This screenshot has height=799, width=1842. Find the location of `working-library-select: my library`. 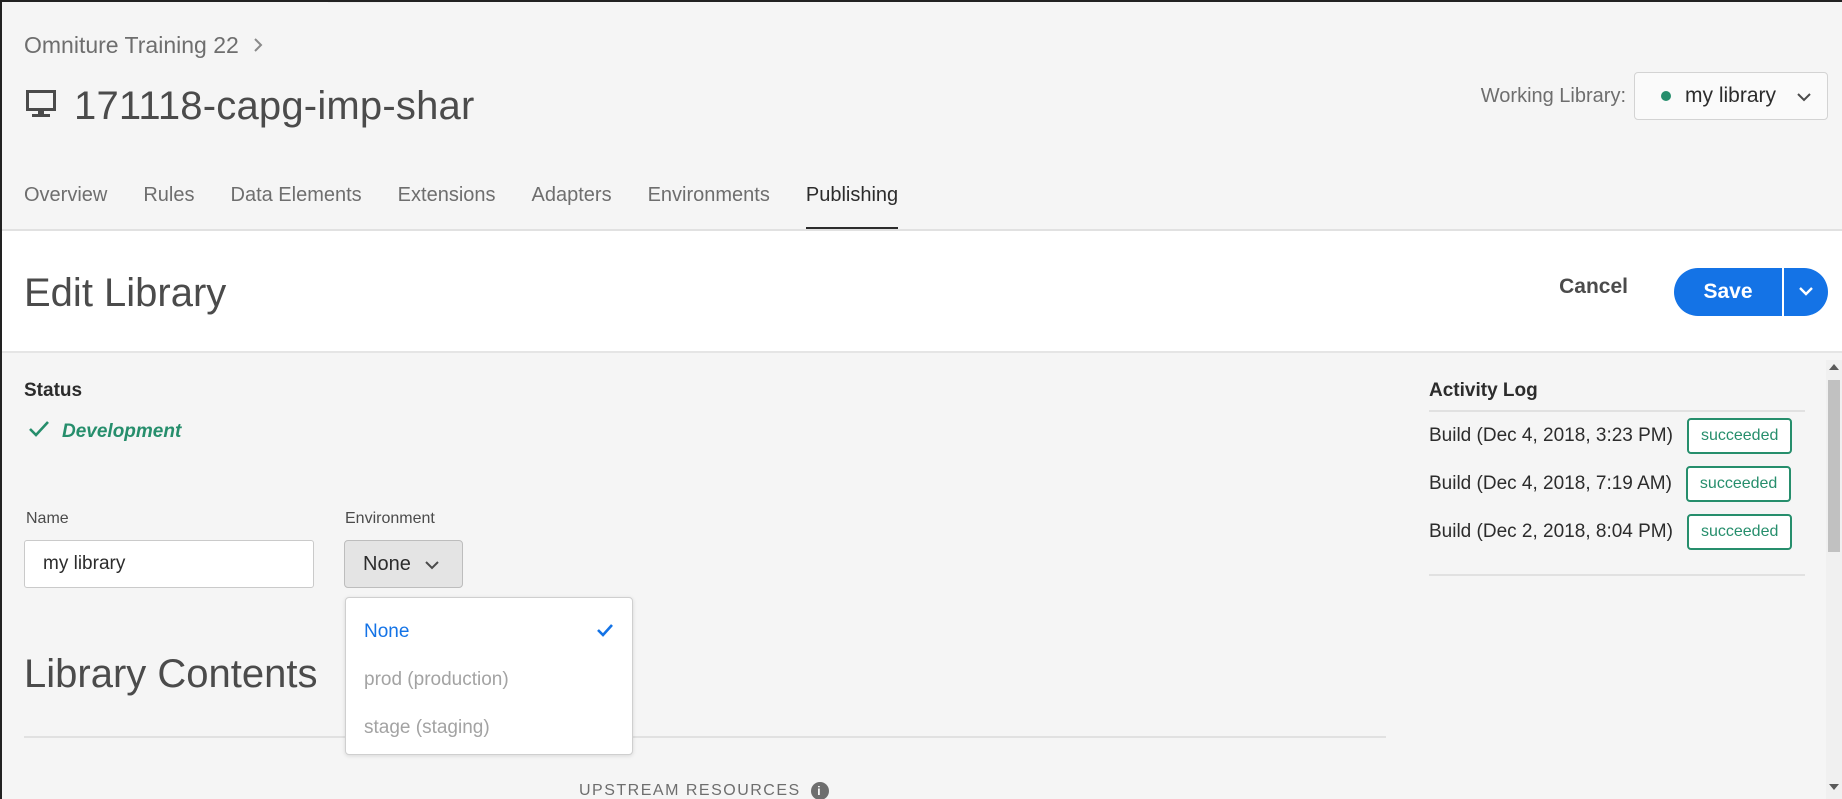

working-library-select: my library is located at coordinates (1731, 96).